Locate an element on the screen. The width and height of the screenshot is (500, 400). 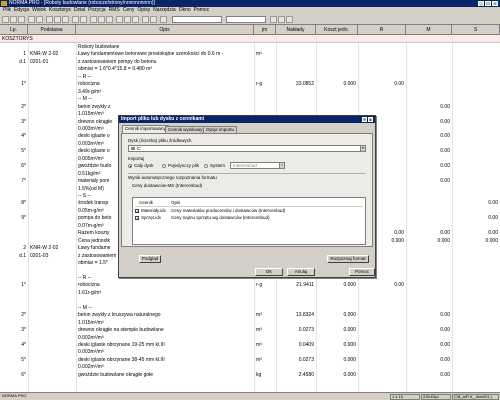
cell-opis: deski iglaste obrzynane 38-45 mm kl.III is located at coordinates (165, 360).